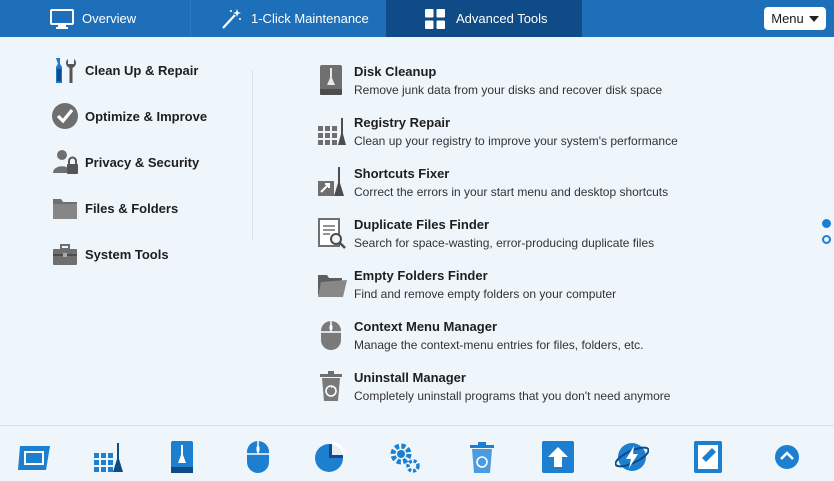  I want to click on tab-label: 1-Click Maintenance, so click(310, 18).